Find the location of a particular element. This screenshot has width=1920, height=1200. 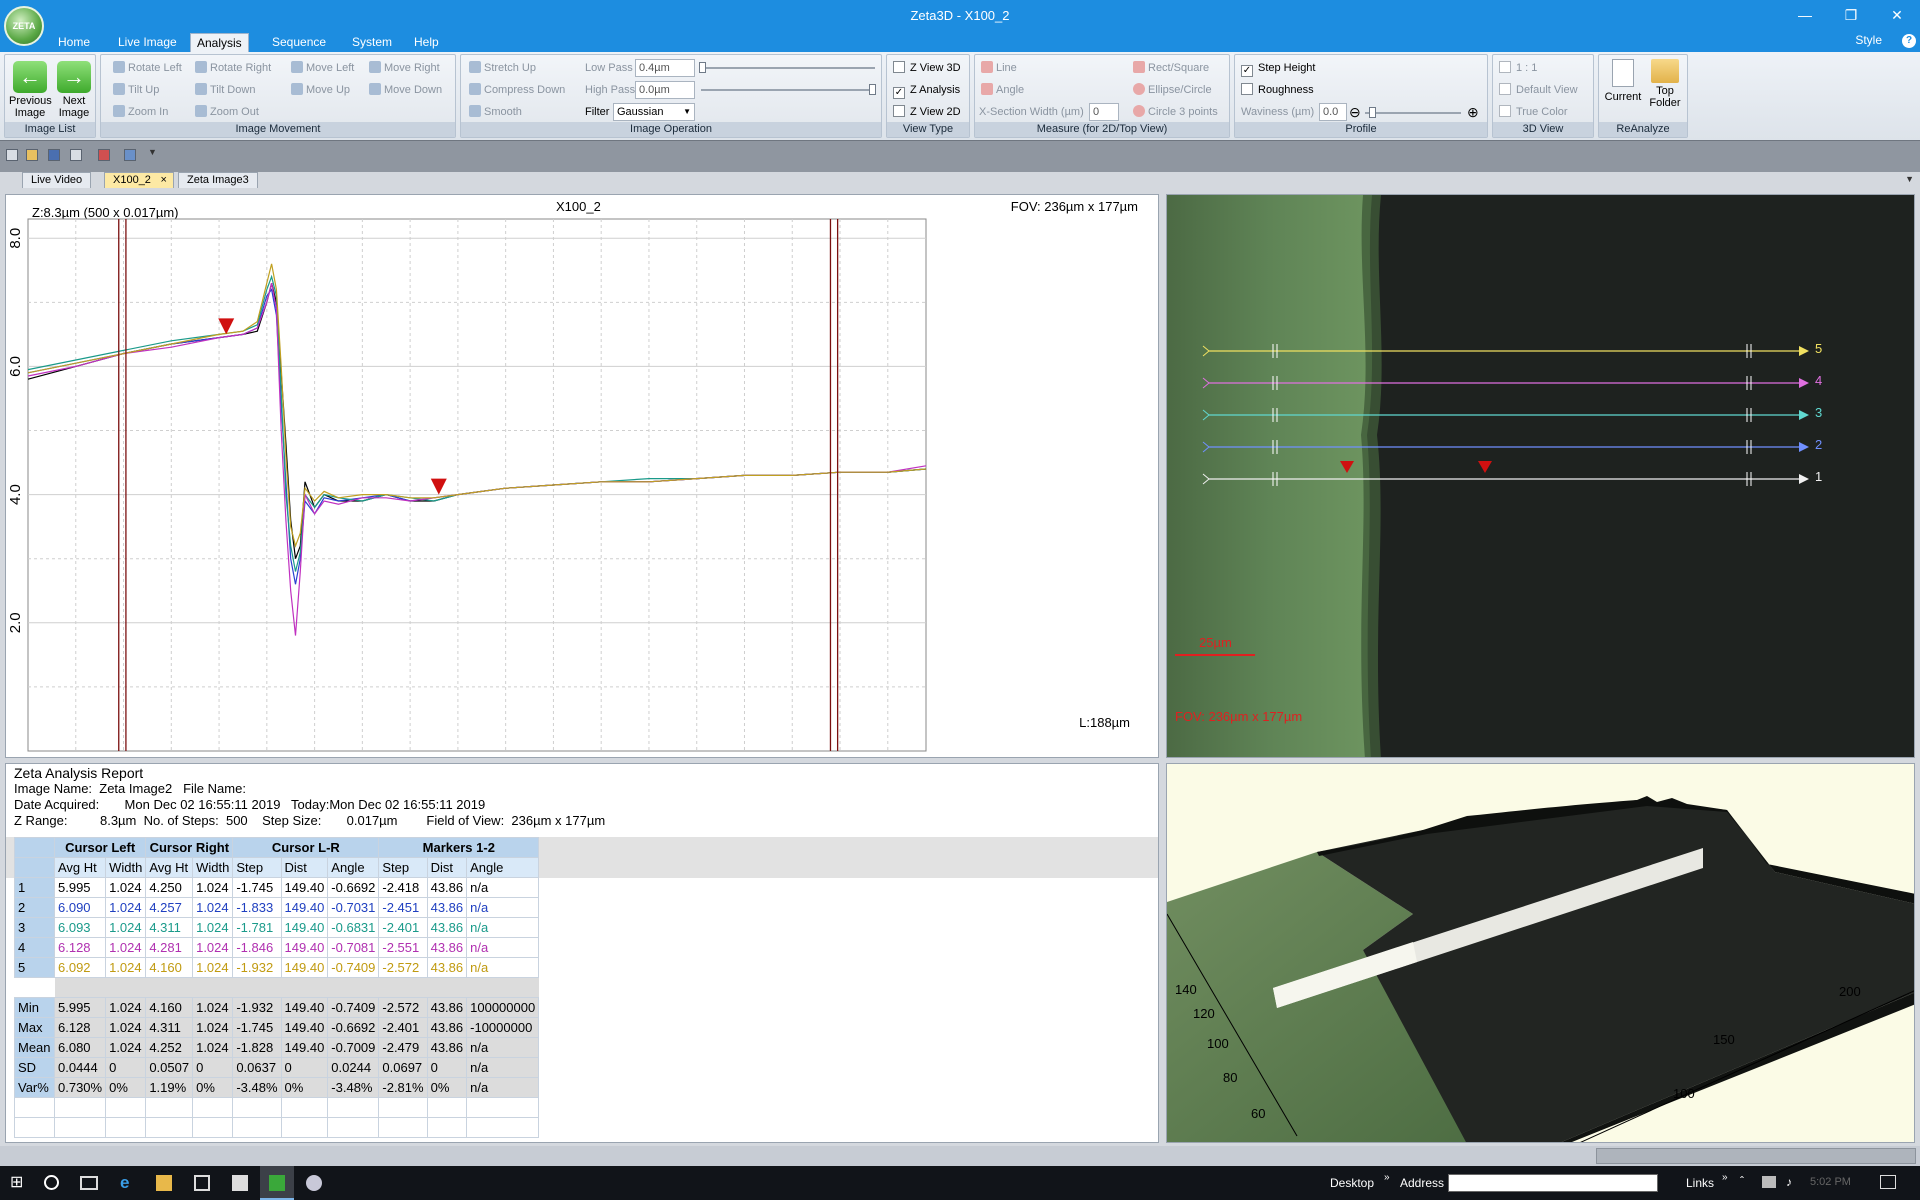

rotate-right-button: Rotate Right is located at coordinates (233, 68).